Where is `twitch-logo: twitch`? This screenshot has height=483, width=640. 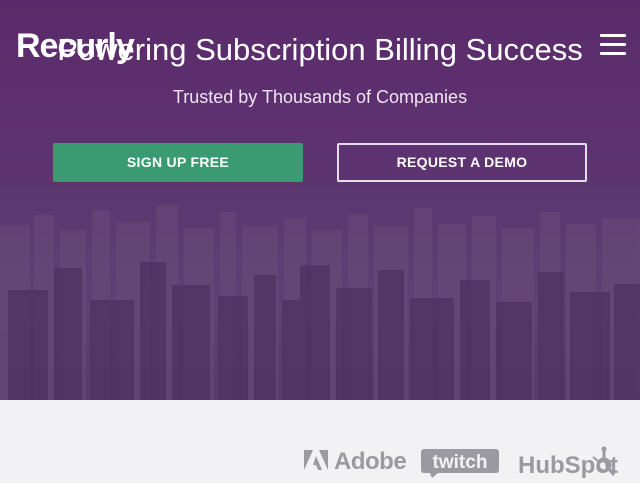
twitch-logo: twitch is located at coordinates (460, 462).